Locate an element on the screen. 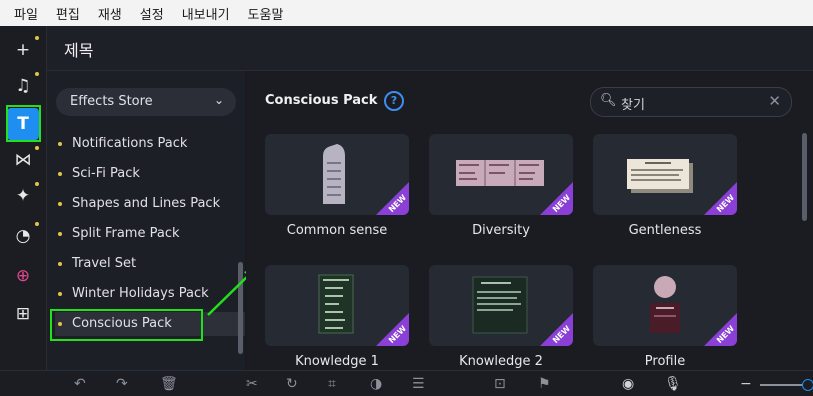 This screenshot has width=813, height=396. undo-icon: ↶ is located at coordinates (80, 384).